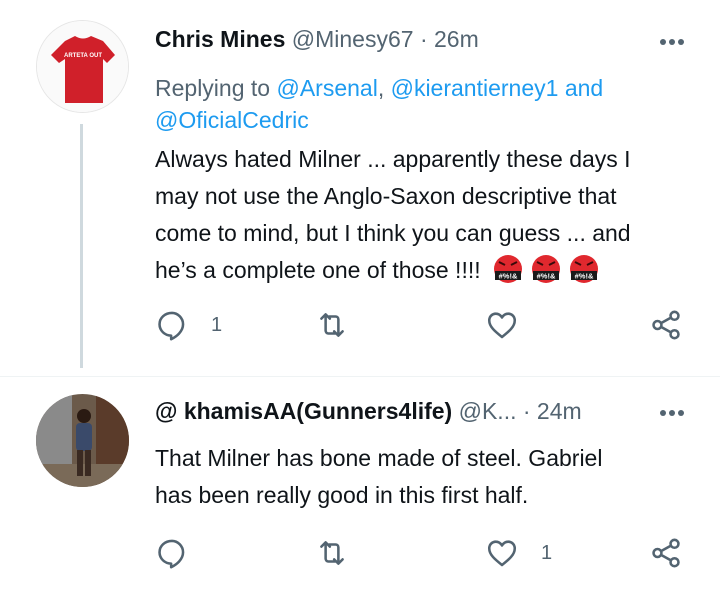  I want to click on like-count: 1, so click(547, 552).